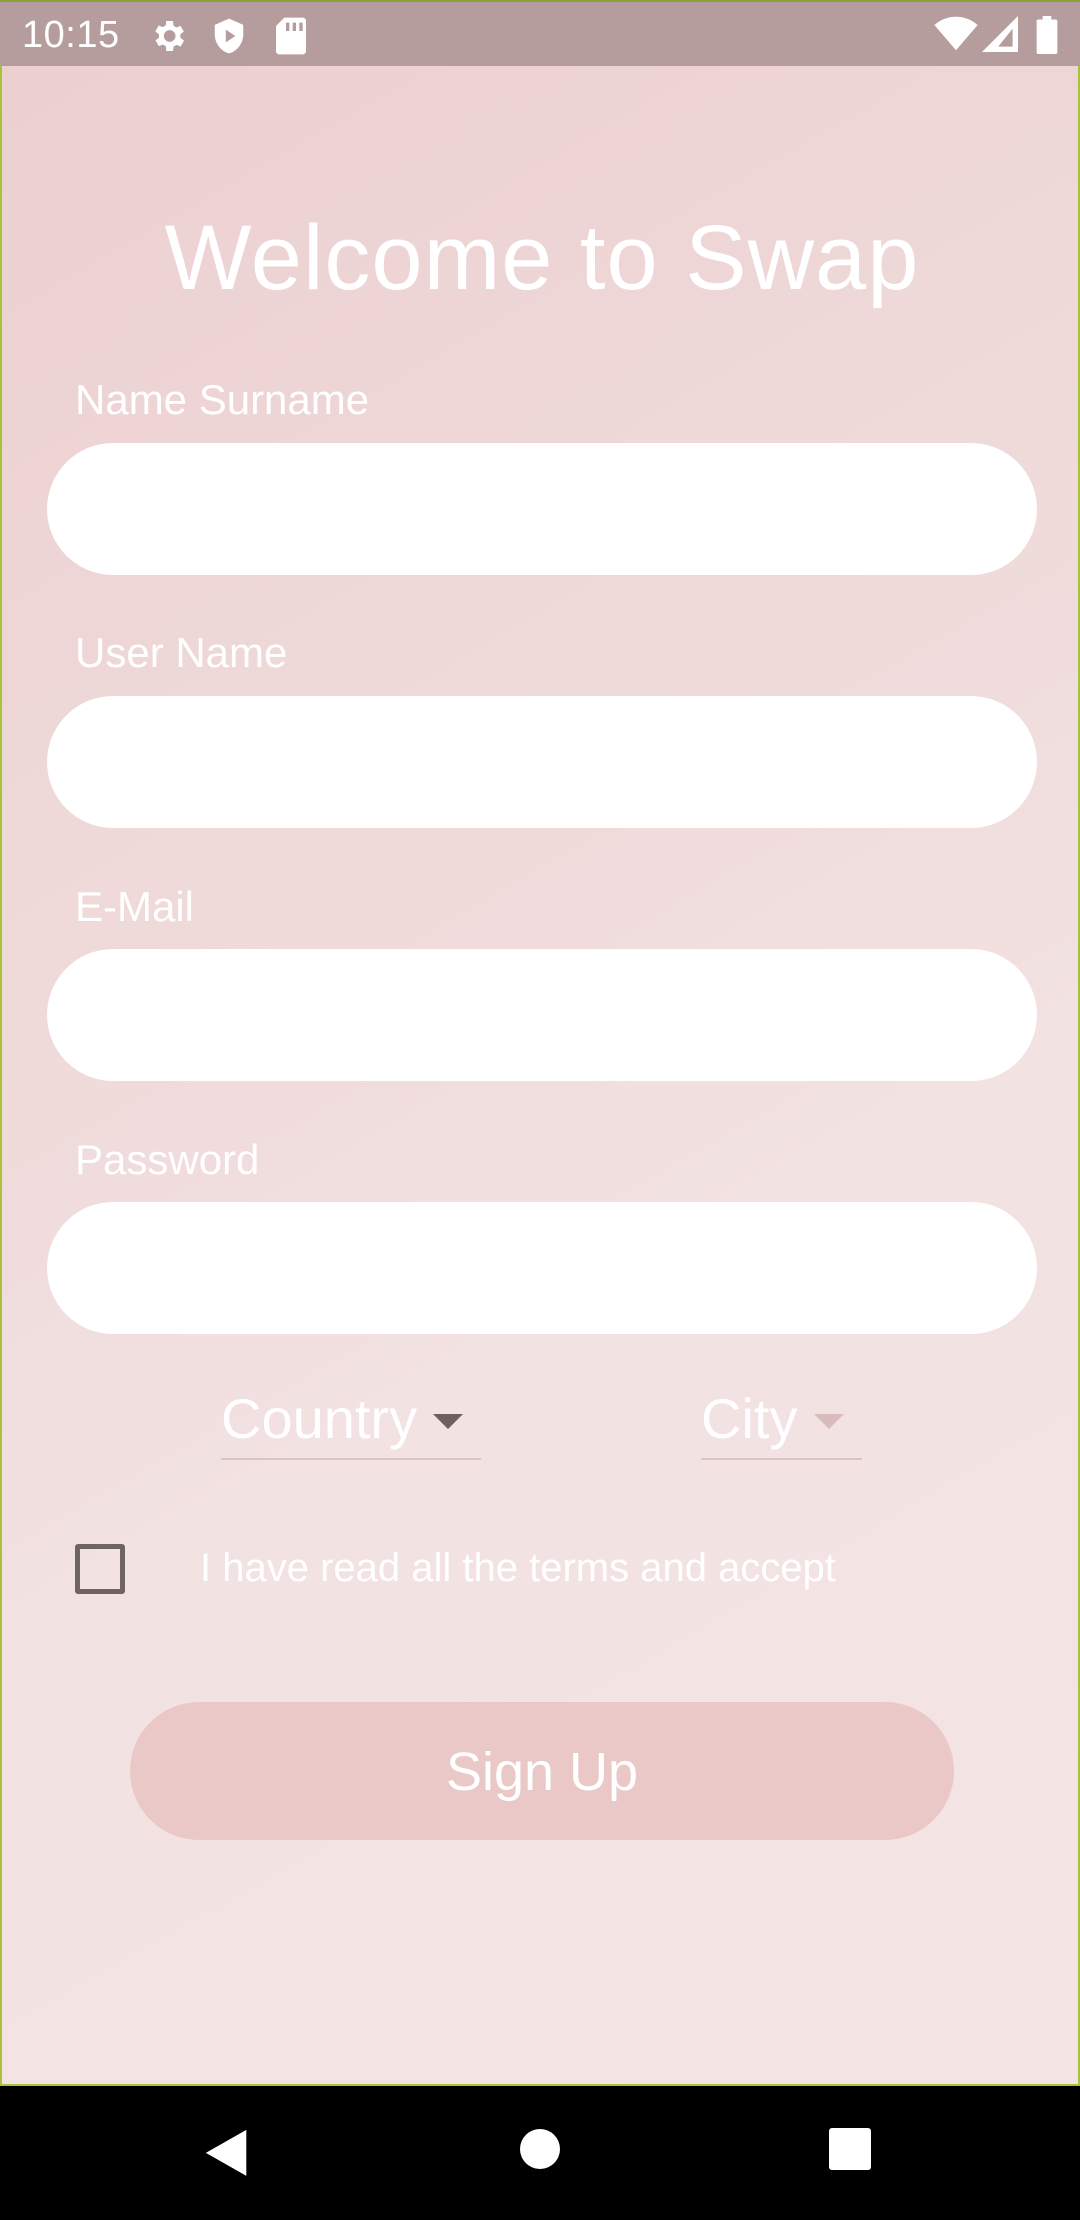  Describe the element at coordinates (229, 36) in the screenshot. I see `shield-icon` at that location.